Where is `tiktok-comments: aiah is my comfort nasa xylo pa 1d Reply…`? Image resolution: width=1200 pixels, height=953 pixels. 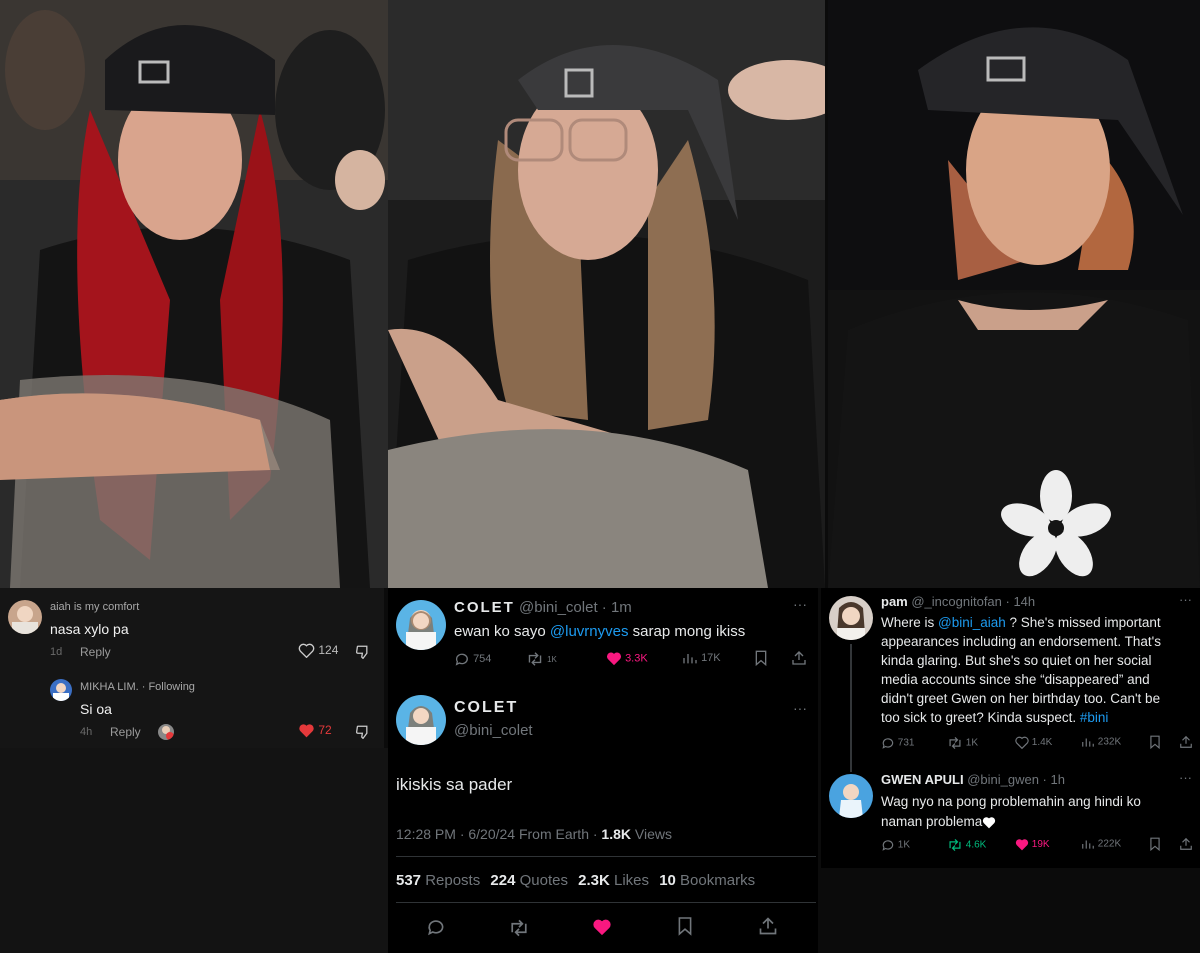
tiktok-comments: aiah is my comfort nasa xylo pa 1d Reply… is located at coordinates (192, 668).